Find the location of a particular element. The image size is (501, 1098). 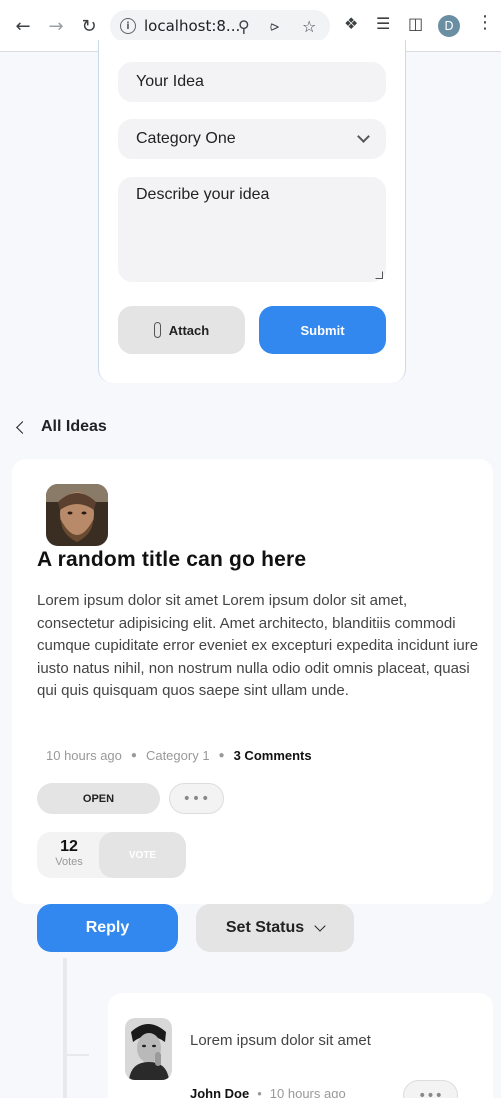

description-placeholder: Describe your idea is located at coordinates (203, 194).